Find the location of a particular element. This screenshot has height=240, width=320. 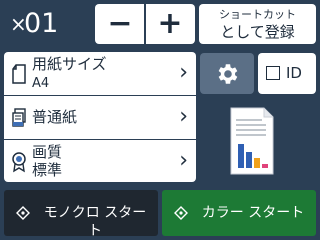

setting-label: 画質 is located at coordinates (47, 152).